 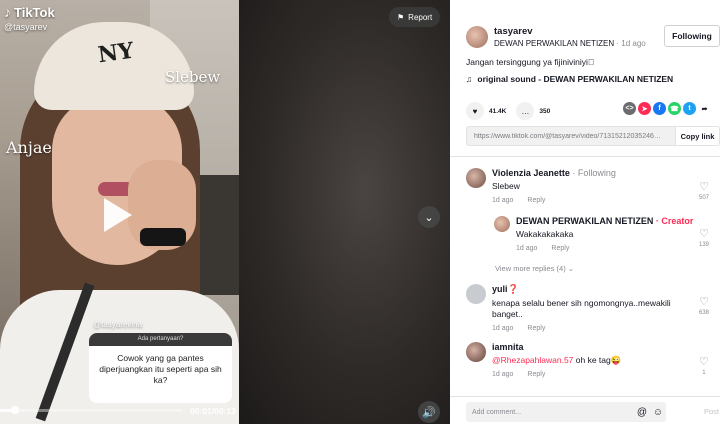 I want to click on report-label: Report, so click(x=420, y=17).